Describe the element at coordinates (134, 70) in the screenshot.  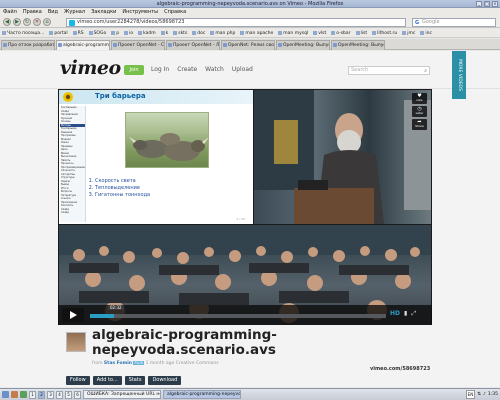
I see `join-button: Join` at that location.